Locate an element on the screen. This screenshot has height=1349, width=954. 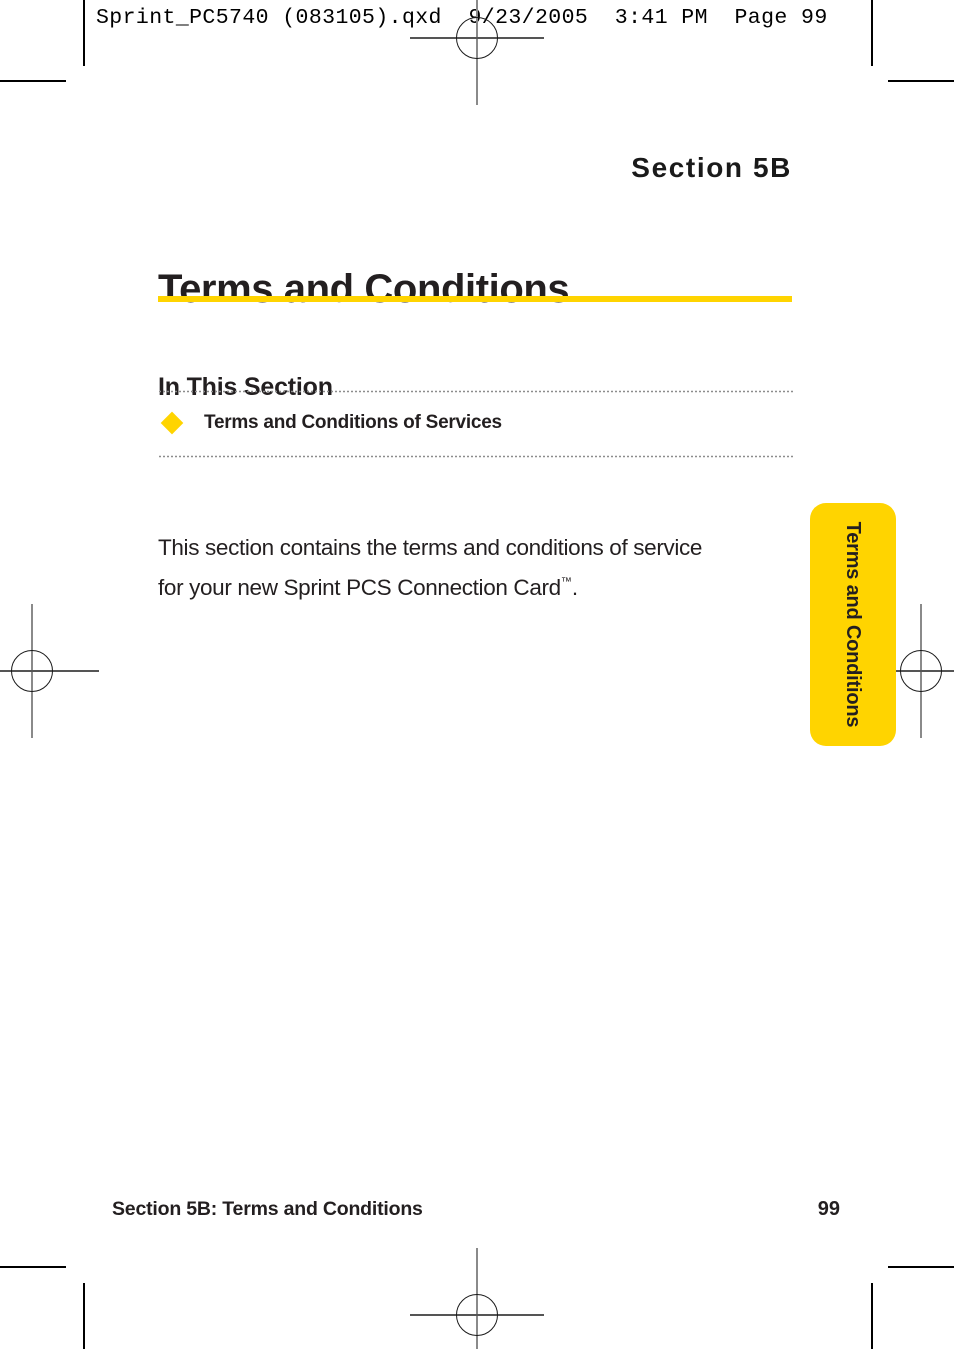
dotted-rule-bottom is located at coordinates (476, 456).